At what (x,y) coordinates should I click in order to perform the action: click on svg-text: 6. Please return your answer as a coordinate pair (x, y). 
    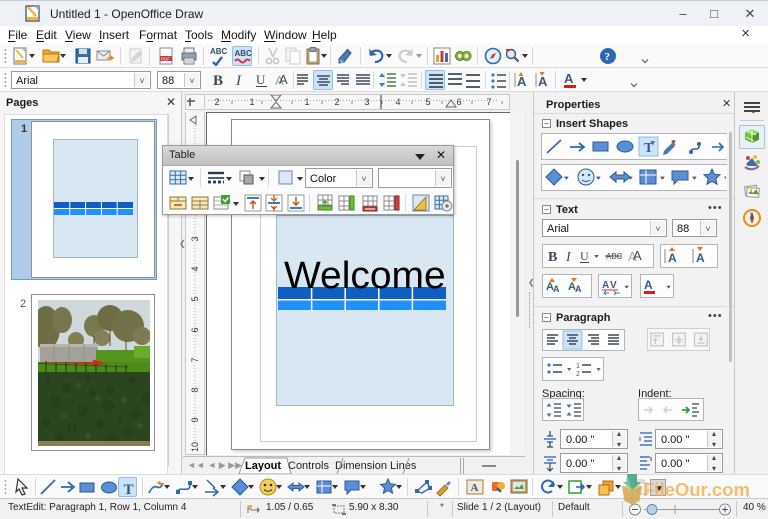
    Looking at the image, I should click on (195, 329).